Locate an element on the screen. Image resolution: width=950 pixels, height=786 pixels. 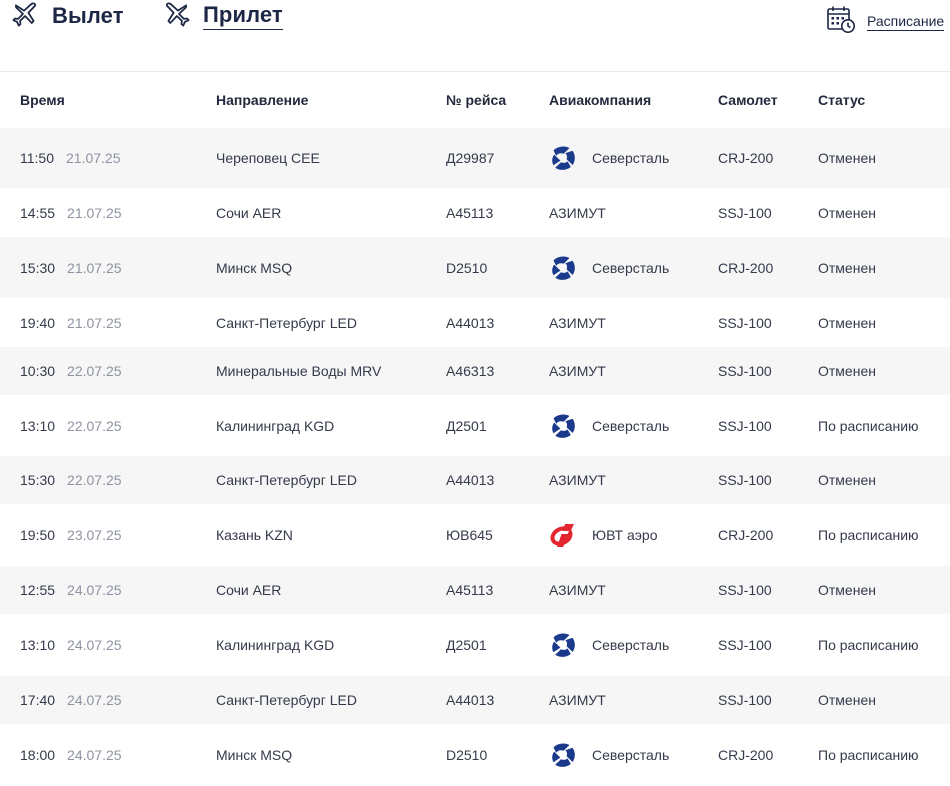
cell-time: 19:50 23.07.25 is located at coordinates (71, 535).